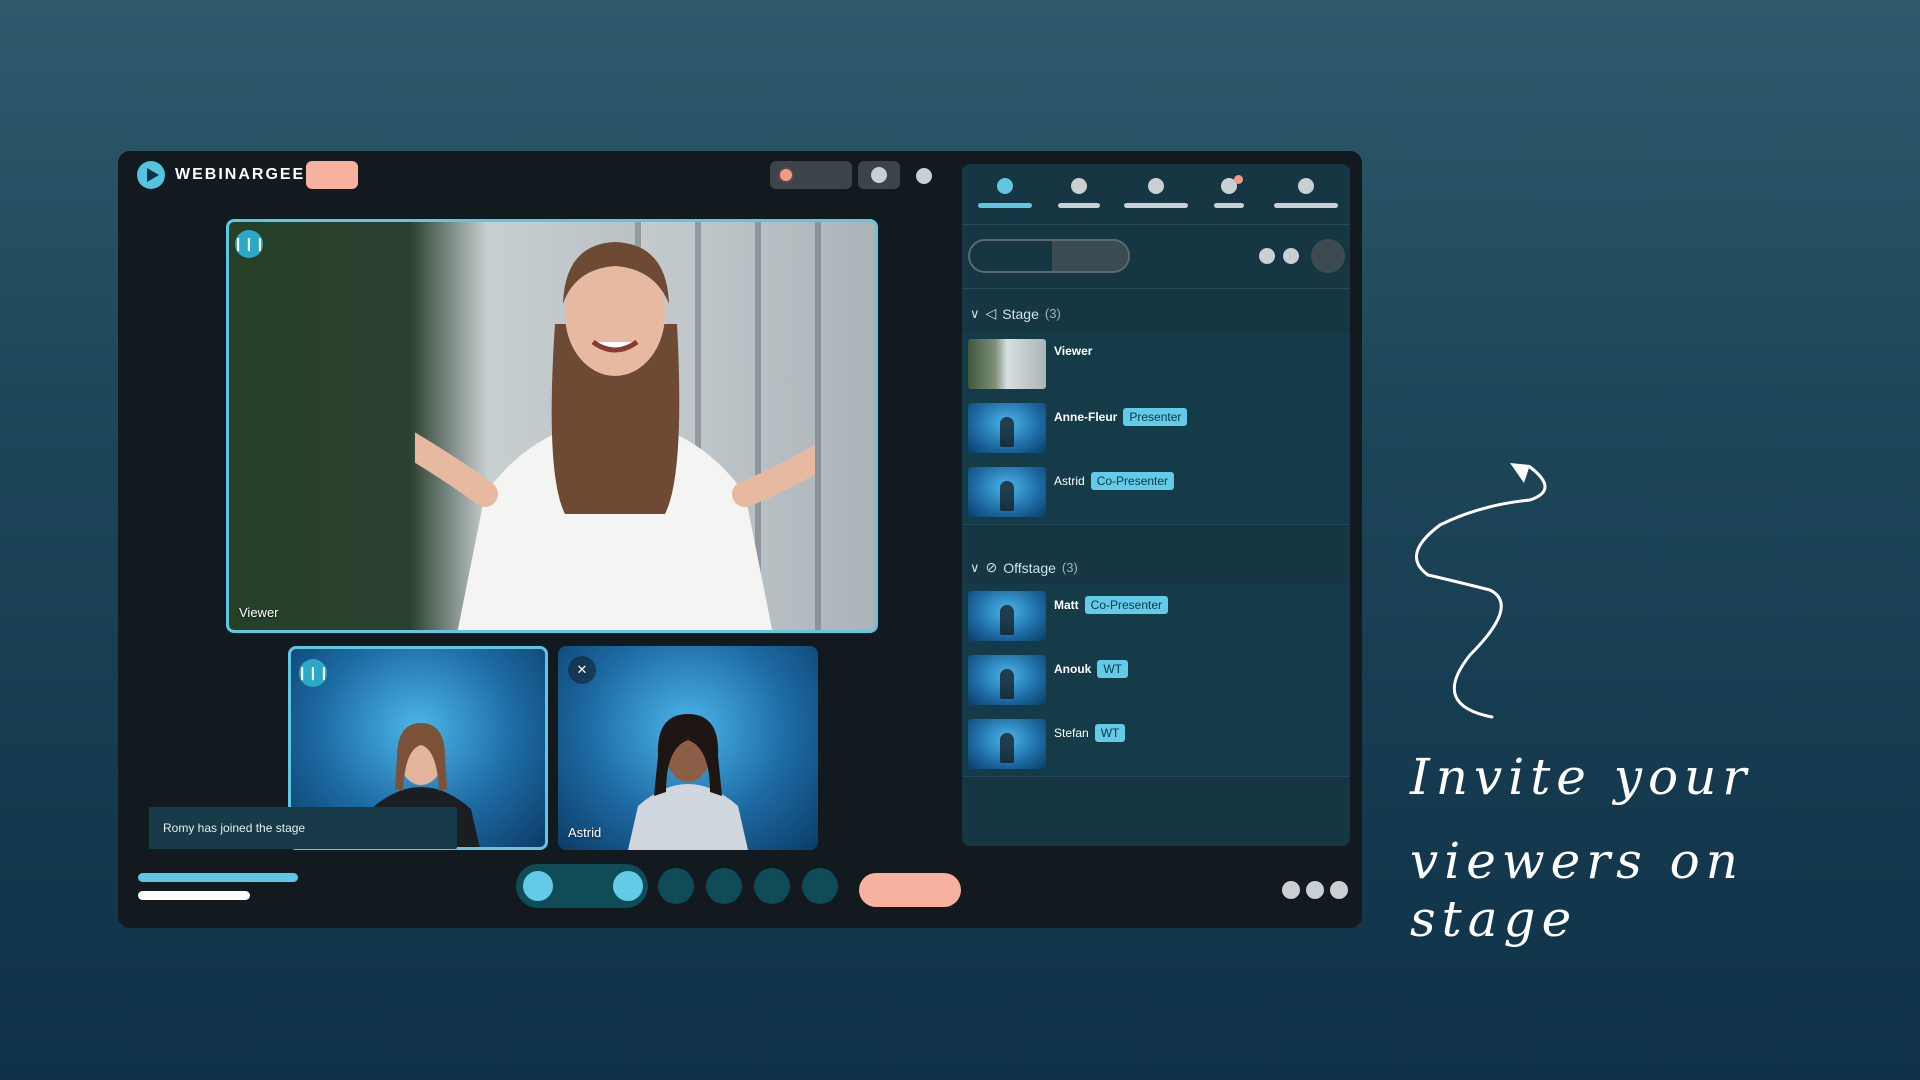  Describe the element at coordinates (151, 175) in the screenshot. I see `play-logo-icon` at that location.